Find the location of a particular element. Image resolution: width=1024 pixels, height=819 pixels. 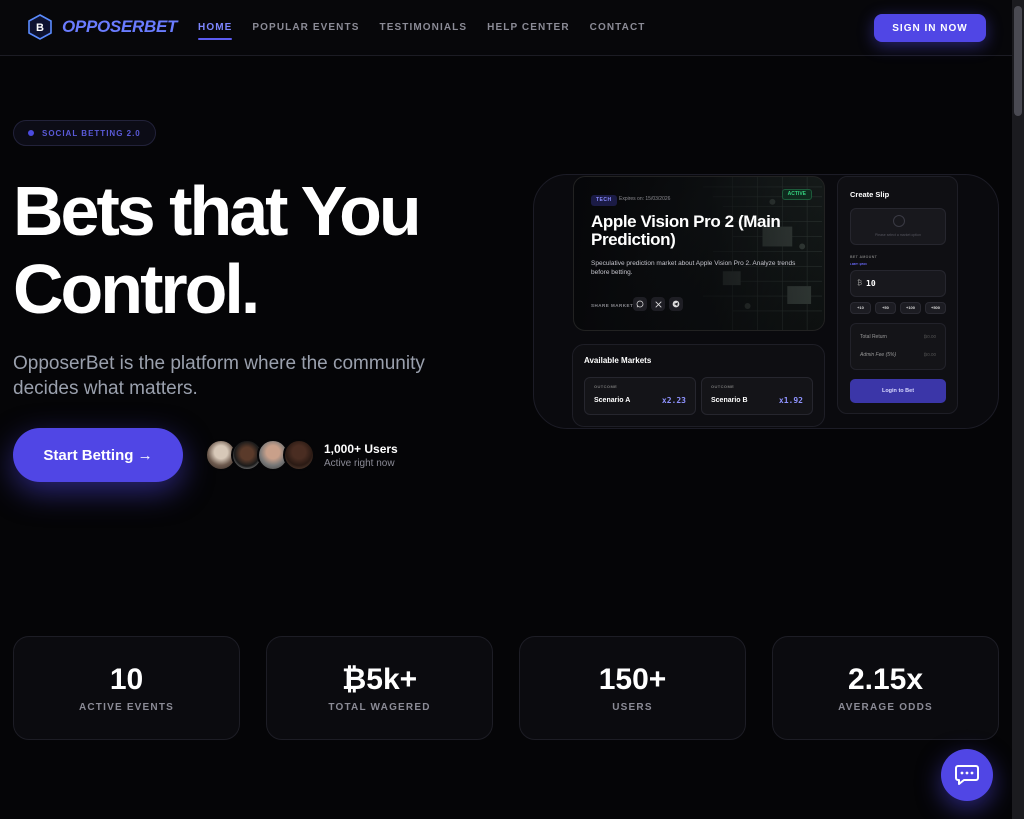

quick-amount-button: +100 is located at coordinates (910, 308).